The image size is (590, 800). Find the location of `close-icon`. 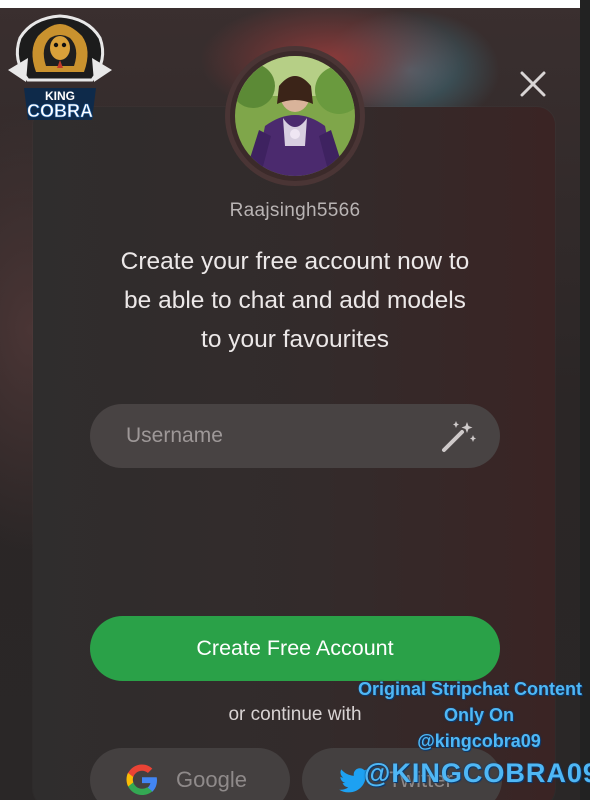

close-icon is located at coordinates (533, 84).